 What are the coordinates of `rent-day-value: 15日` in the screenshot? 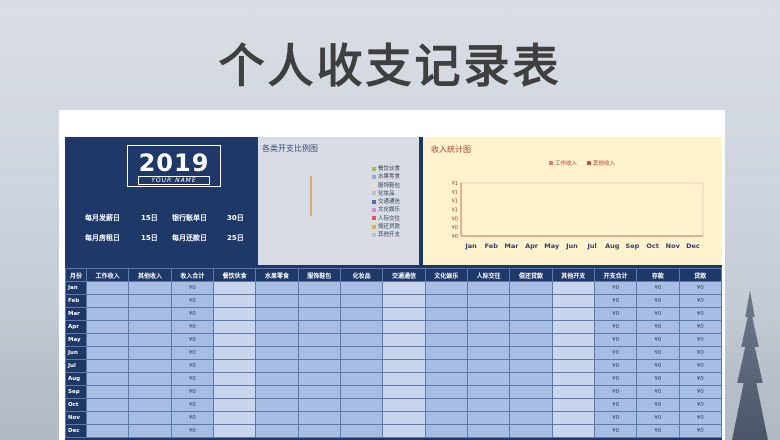 It's located at (149, 238).